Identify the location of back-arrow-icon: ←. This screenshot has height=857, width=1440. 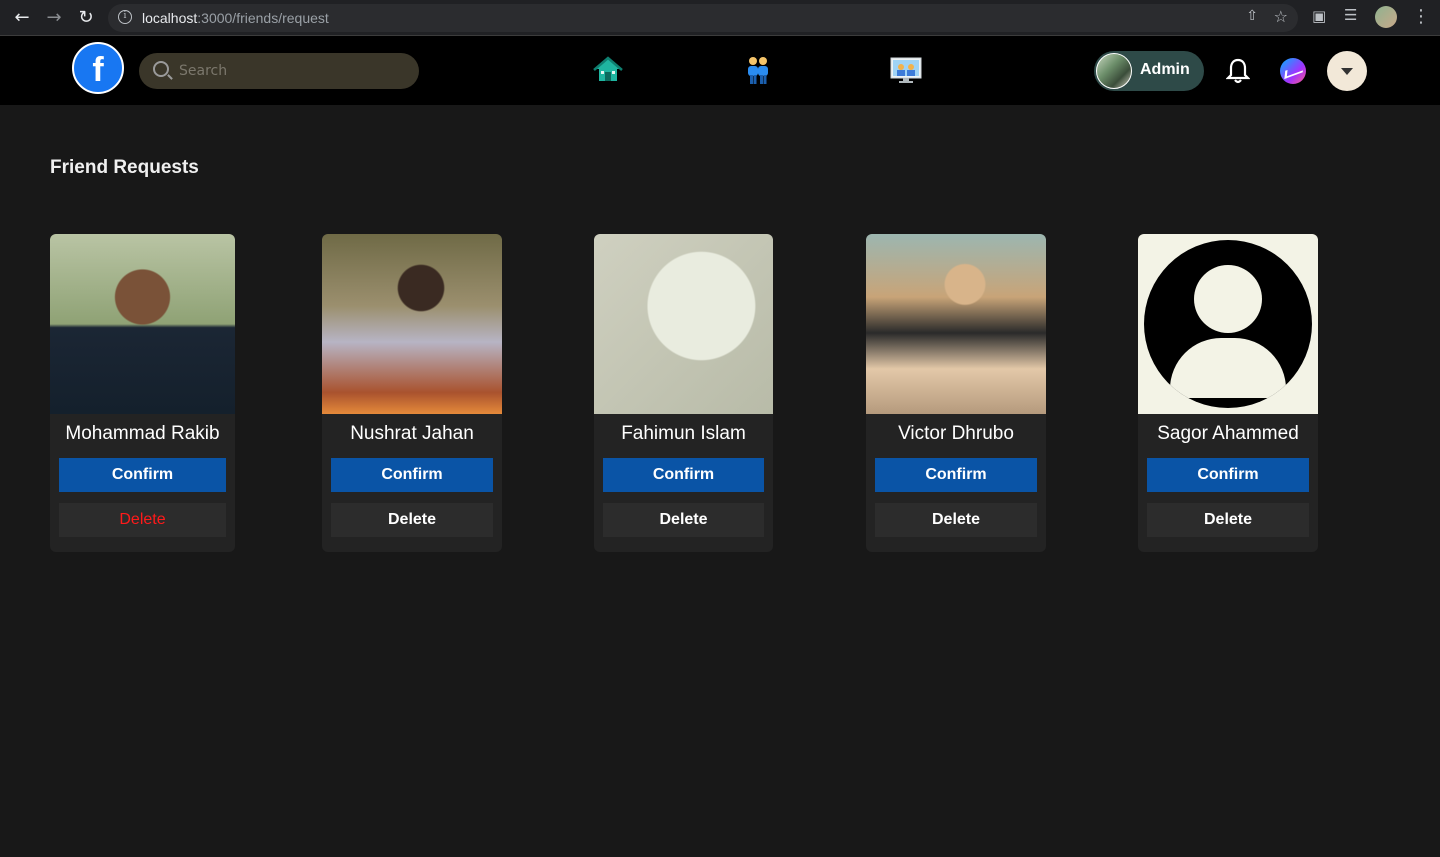
(22, 18).